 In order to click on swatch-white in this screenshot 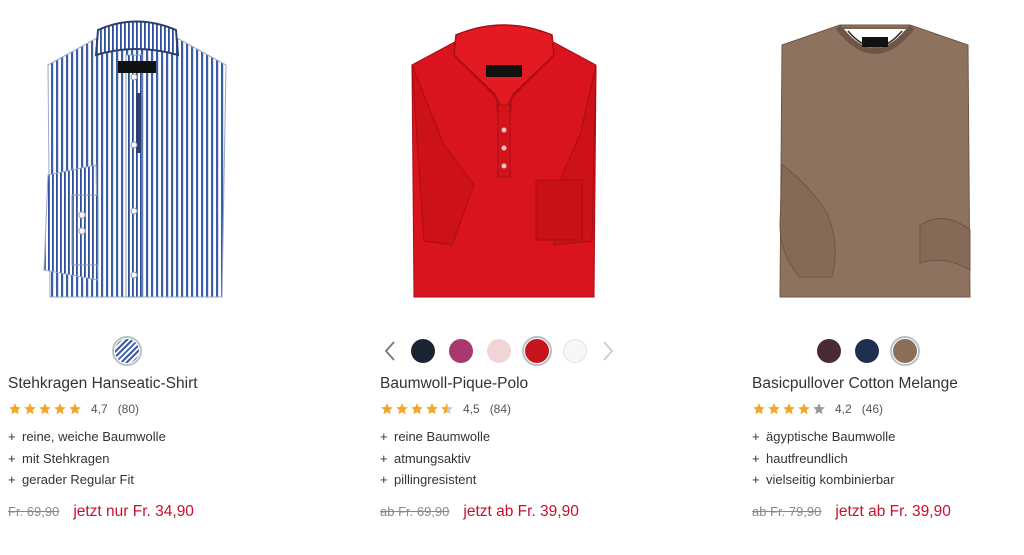, I will do `click(575, 351)`.